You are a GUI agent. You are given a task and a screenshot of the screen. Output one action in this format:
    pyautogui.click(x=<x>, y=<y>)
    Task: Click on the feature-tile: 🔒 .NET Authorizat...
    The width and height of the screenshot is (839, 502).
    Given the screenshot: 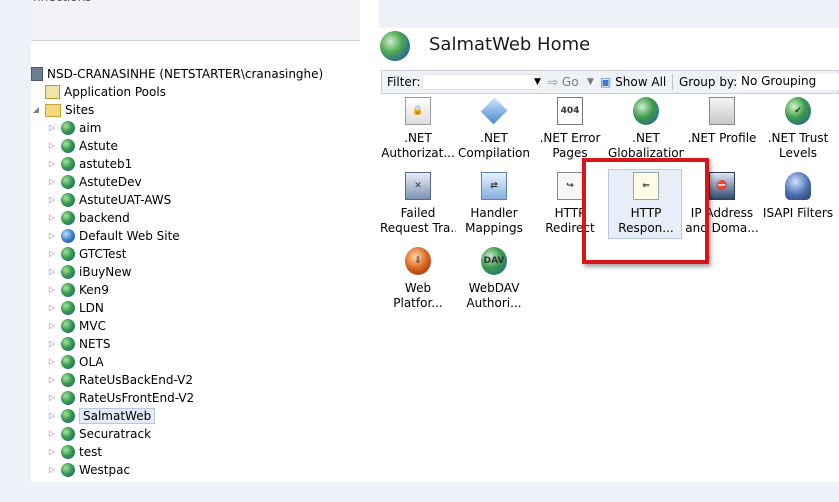 What is the action you would take?
    pyautogui.click(x=418, y=133)
    